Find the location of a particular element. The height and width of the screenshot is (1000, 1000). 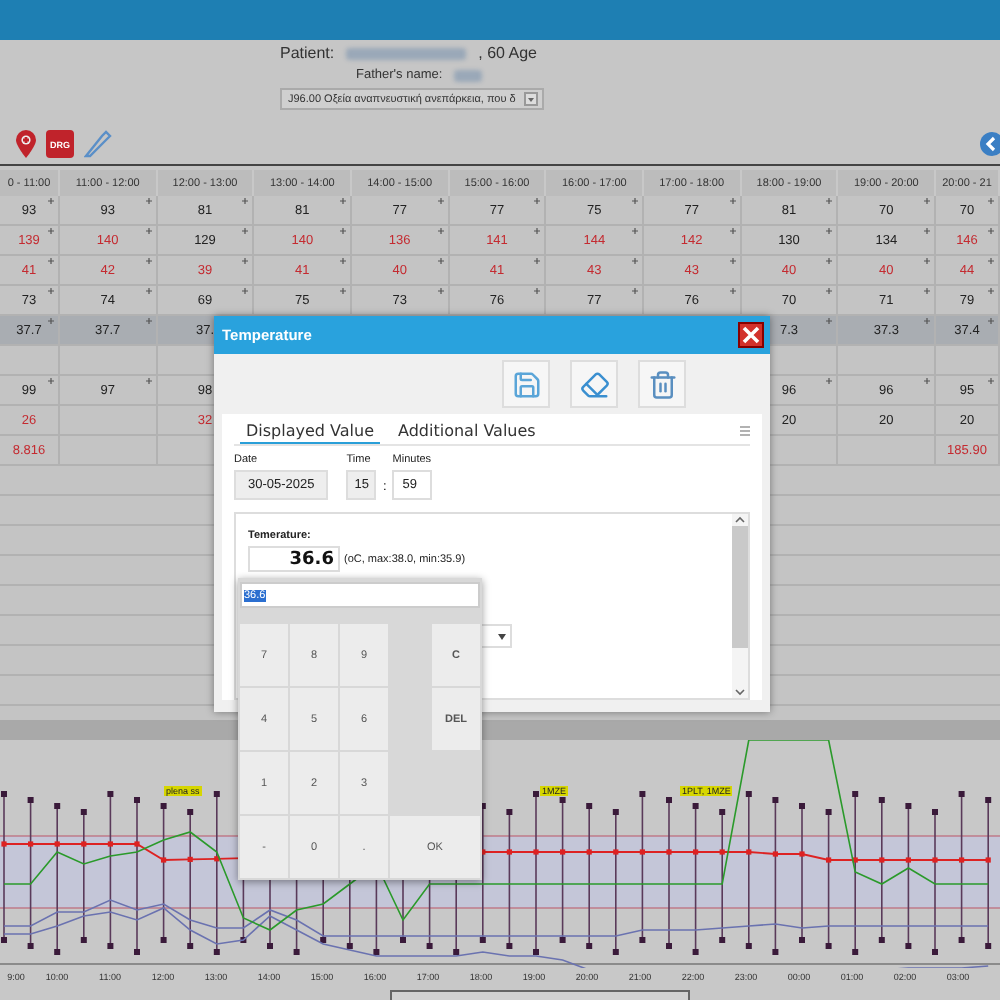

save-icon is located at coordinates (526, 384).